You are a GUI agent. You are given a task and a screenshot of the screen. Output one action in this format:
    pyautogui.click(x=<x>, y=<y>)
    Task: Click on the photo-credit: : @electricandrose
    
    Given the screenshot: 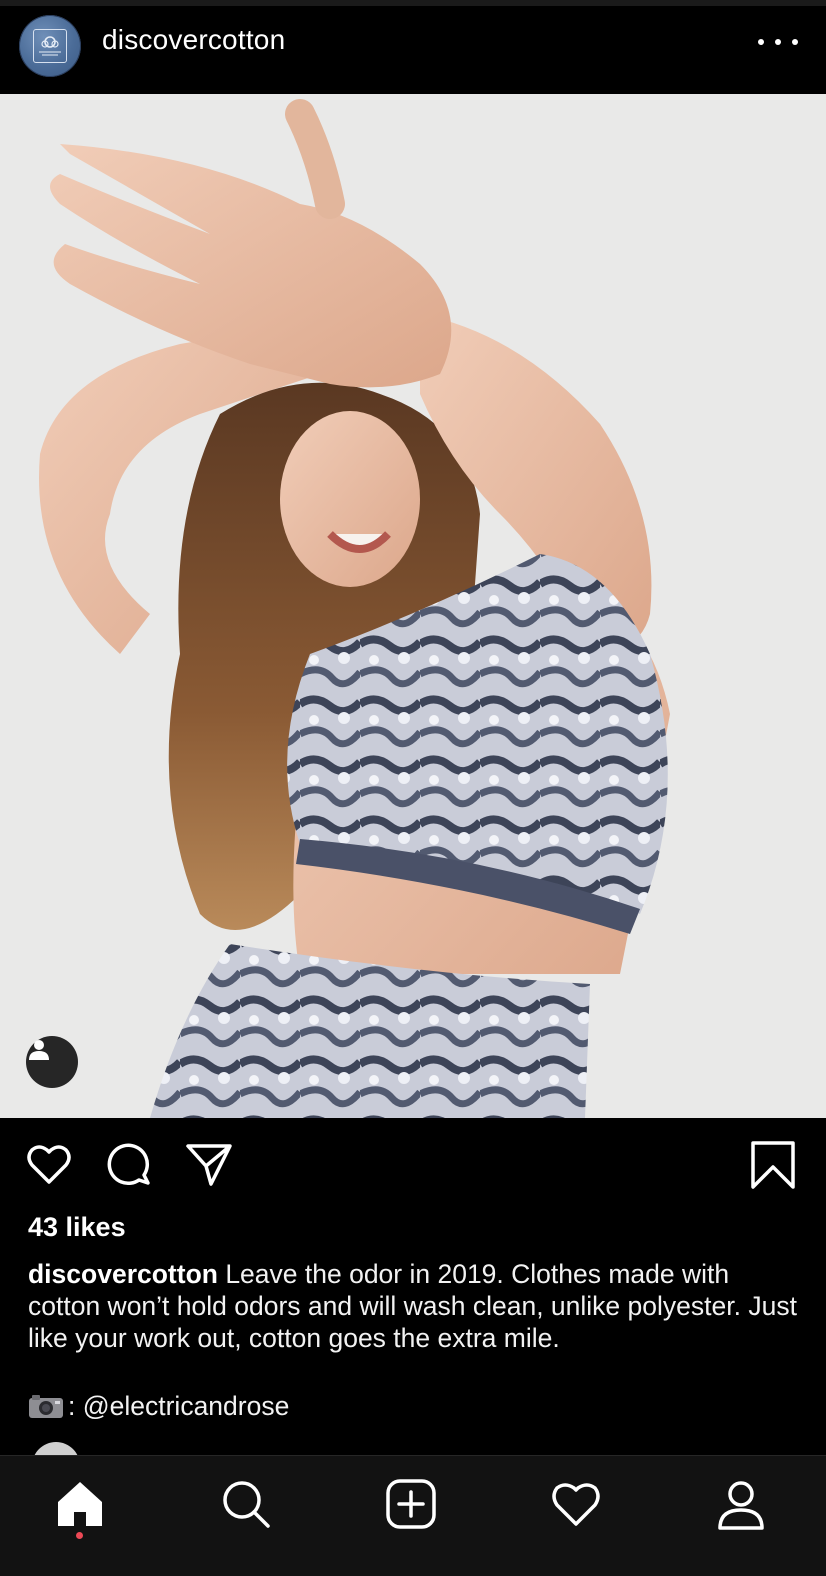 What is the action you would take?
    pyautogui.click(x=158, y=1406)
    